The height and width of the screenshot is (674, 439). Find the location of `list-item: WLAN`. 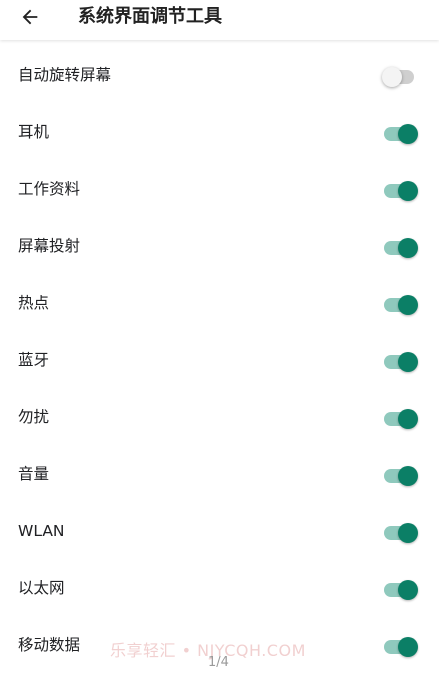

list-item: WLAN is located at coordinates (219, 531).